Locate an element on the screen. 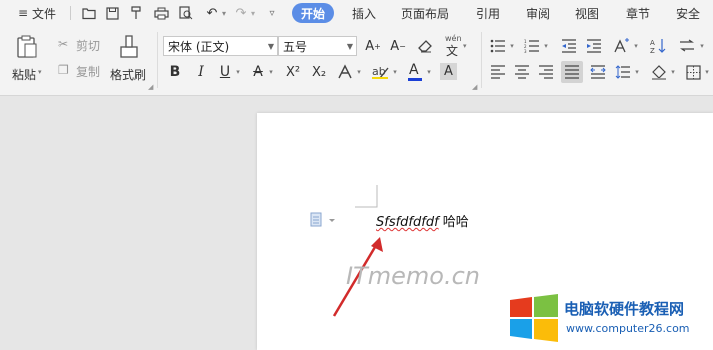 The image size is (713, 350). paste-label: 粘贴 is located at coordinates (24, 75).